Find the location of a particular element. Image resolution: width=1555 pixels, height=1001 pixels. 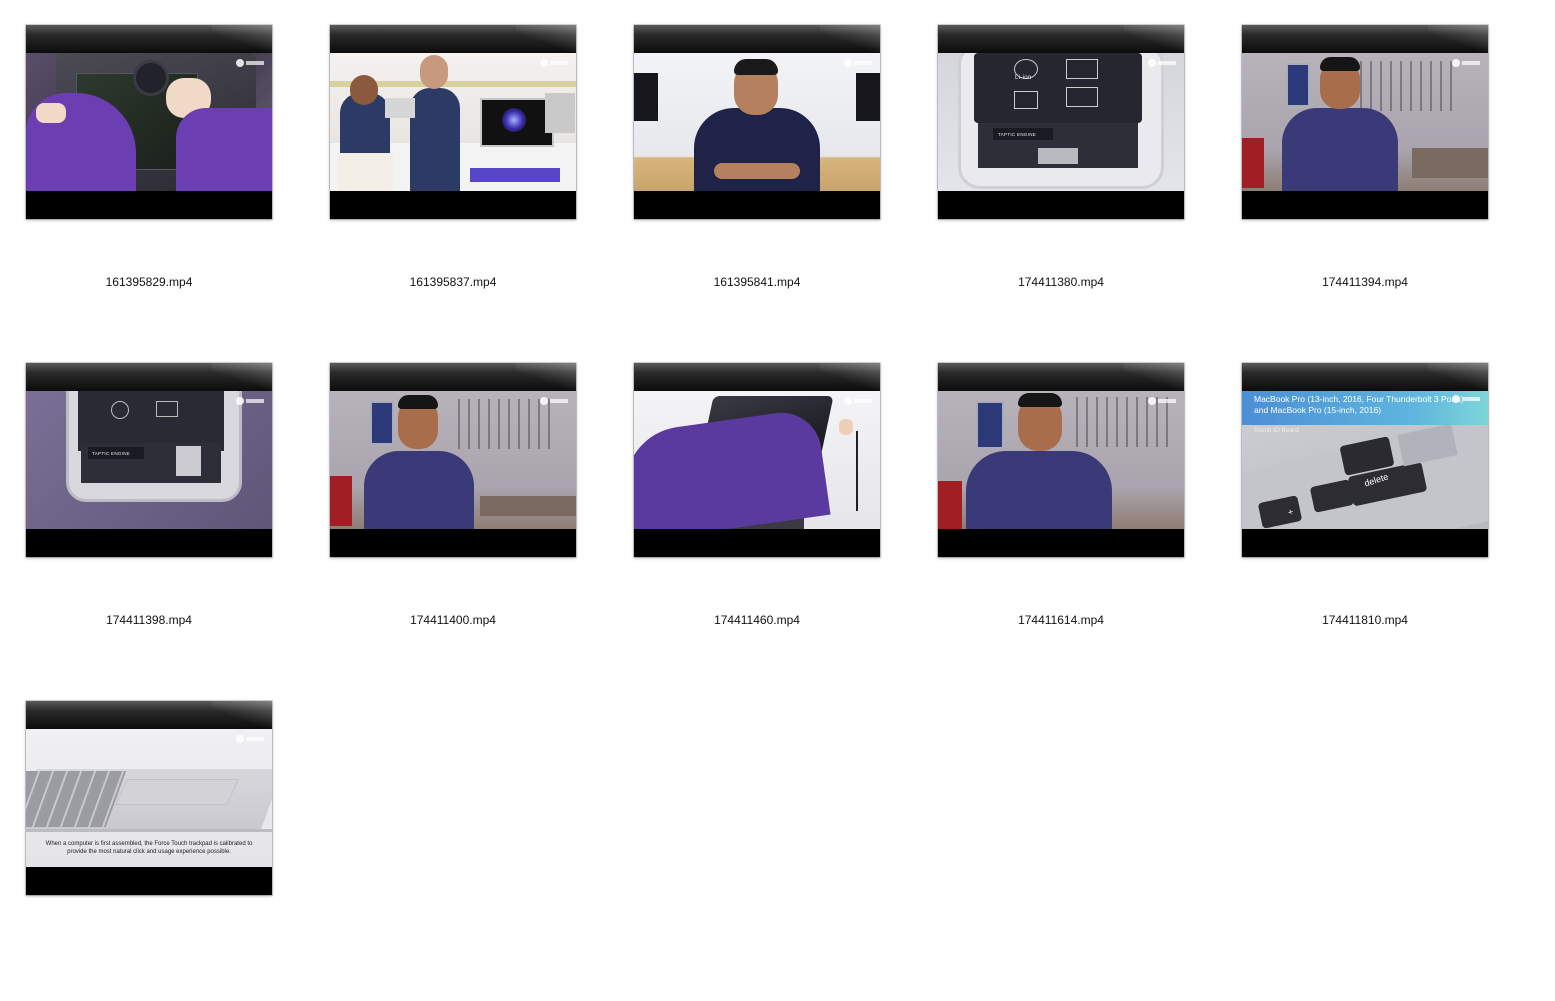

caption-subtitle: Touch ID Board is located at coordinates (1276, 430).